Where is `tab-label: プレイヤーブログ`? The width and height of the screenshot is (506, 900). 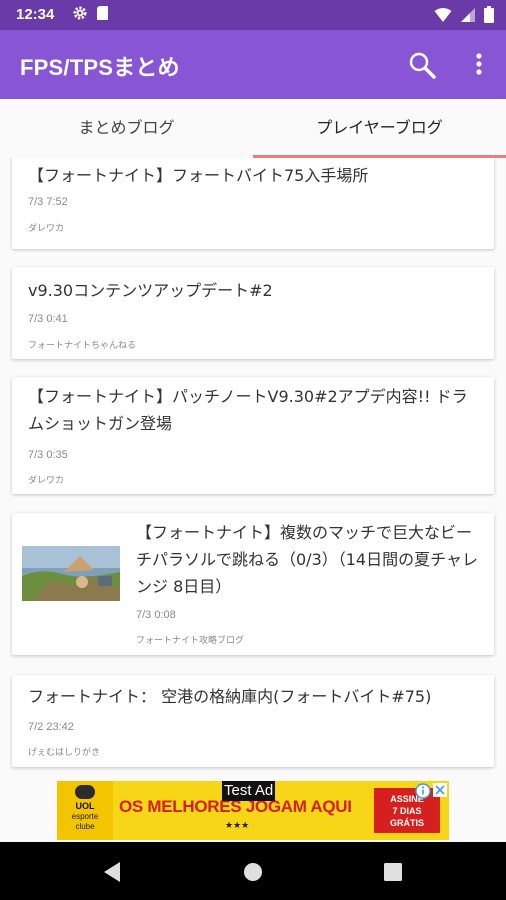 tab-label: プレイヤーブログ is located at coordinates (379, 127).